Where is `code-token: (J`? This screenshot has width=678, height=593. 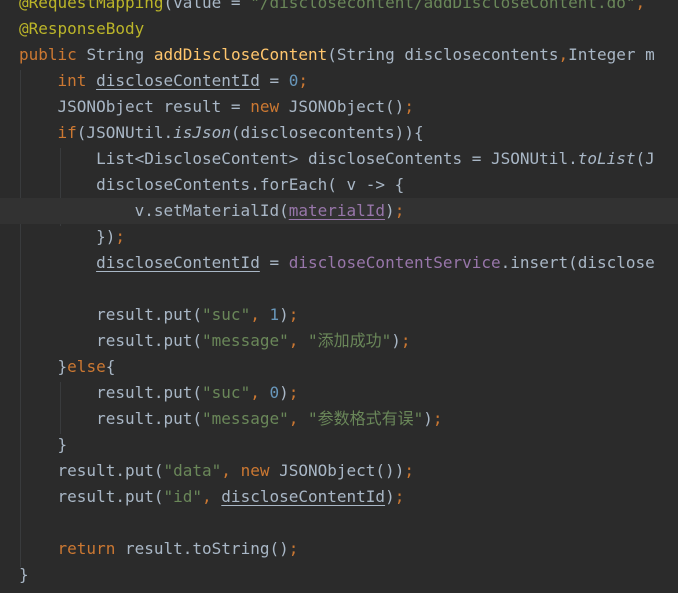
code-token: (J is located at coordinates (645, 158).